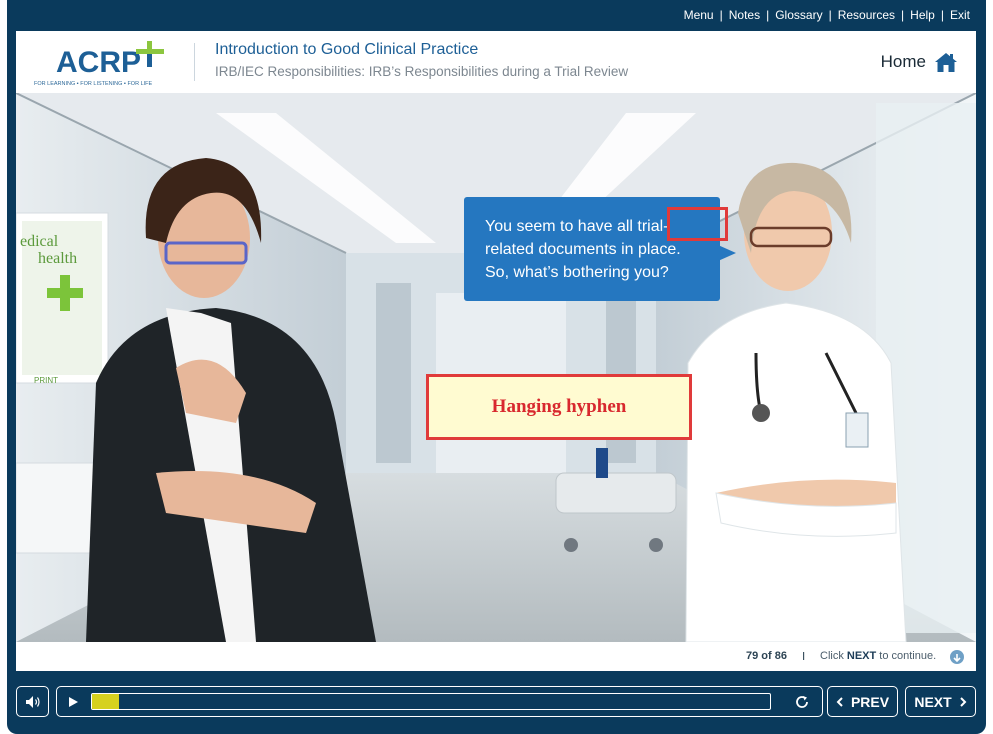  What do you see at coordinates (697, 224) in the screenshot?
I see `highlight-box` at bounding box center [697, 224].